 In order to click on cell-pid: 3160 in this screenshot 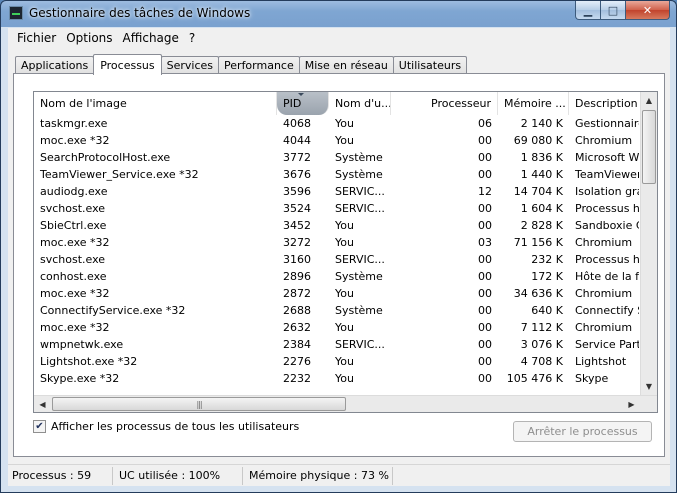, I will do `click(297, 259)`.